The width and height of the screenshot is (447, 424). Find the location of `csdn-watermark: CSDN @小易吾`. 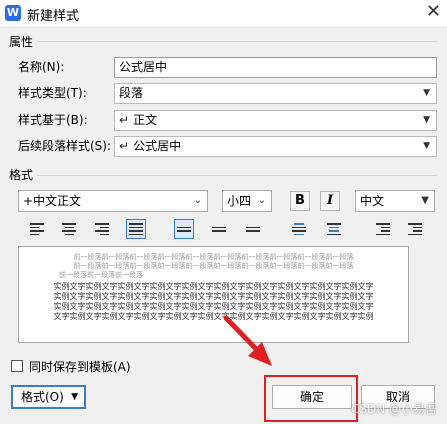

csdn-watermark: CSDN @小易吾 is located at coordinates (393, 409).